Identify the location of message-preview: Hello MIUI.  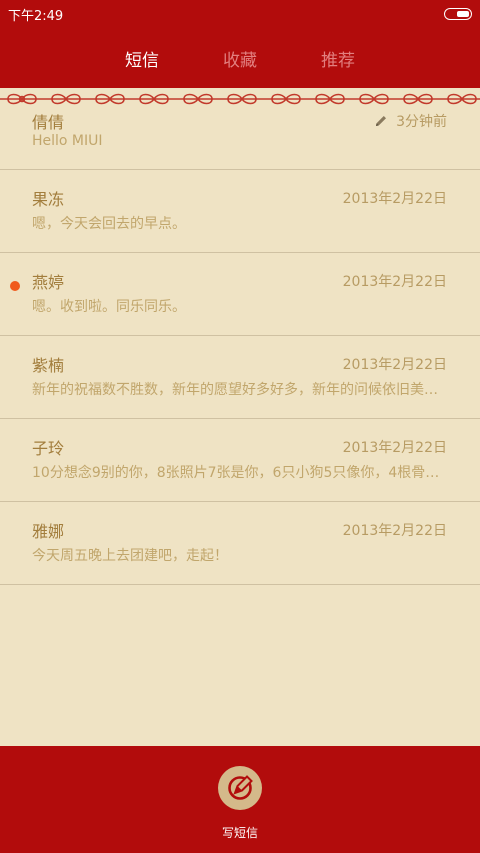
(67, 141).